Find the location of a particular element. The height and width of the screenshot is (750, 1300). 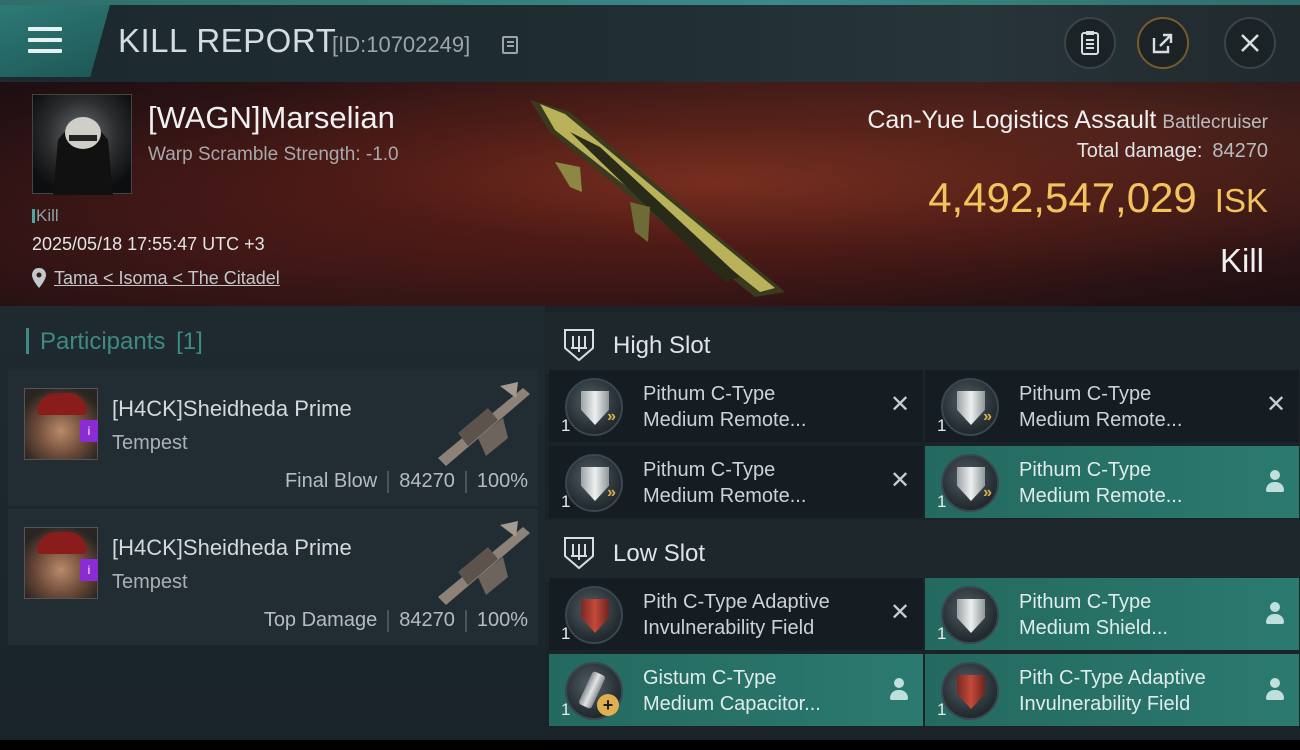

participant-role: Final Blow is located at coordinates (331, 481).